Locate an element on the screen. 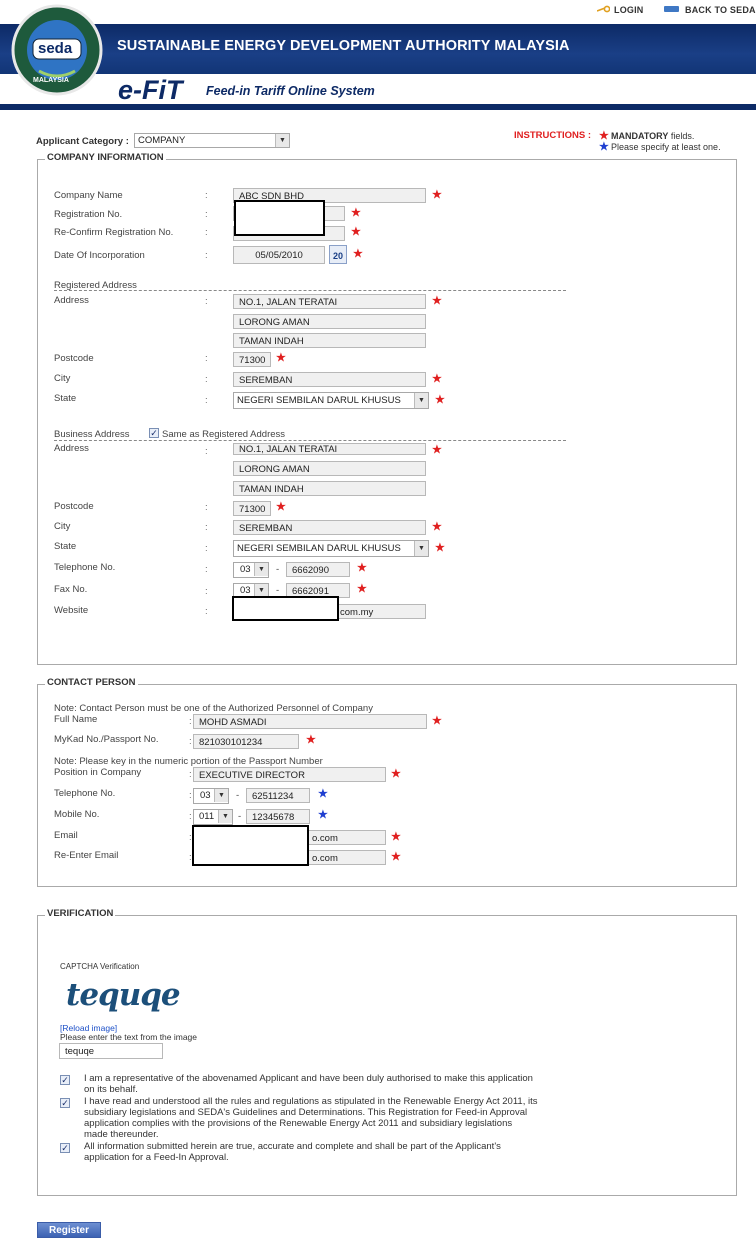 This screenshot has width=756, height=1238. company-name-label: Company Name is located at coordinates (88, 195).